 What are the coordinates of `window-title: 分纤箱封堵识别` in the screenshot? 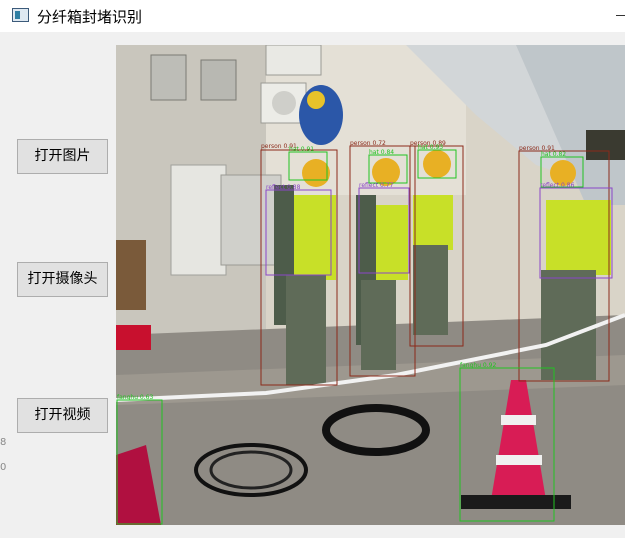 It's located at (90, 17).